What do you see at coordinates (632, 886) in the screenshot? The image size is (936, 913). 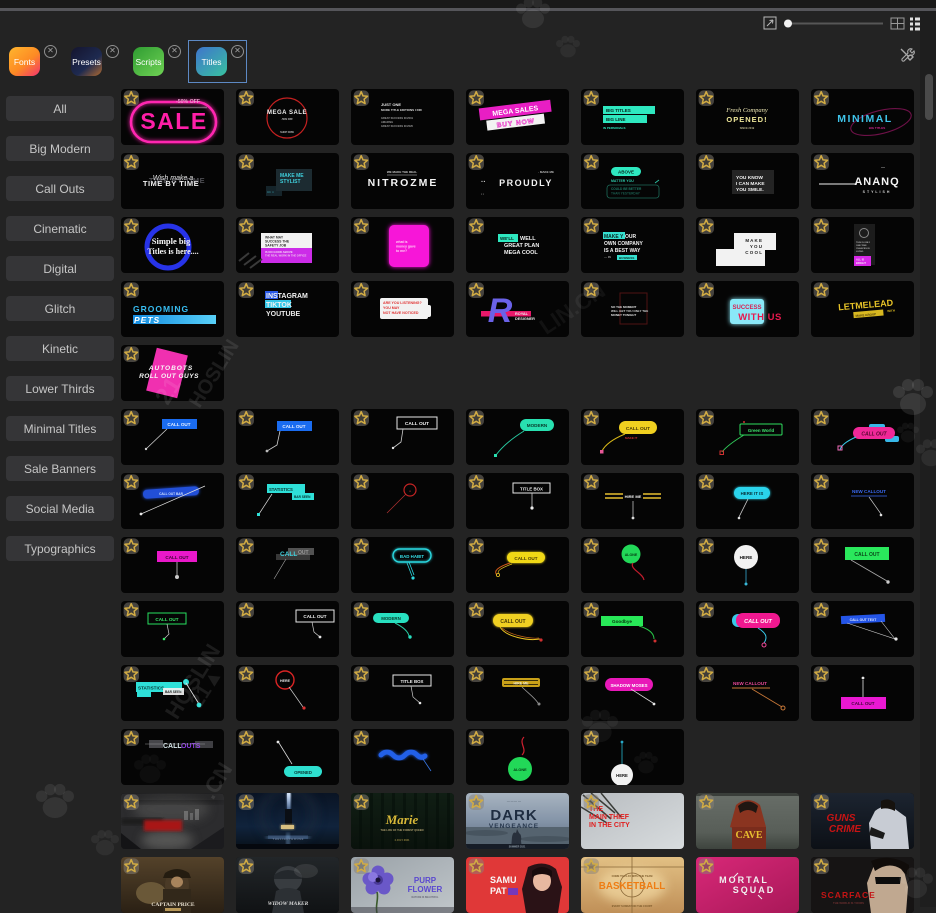 I see `svg-text: BASKETBALL` at bounding box center [632, 886].